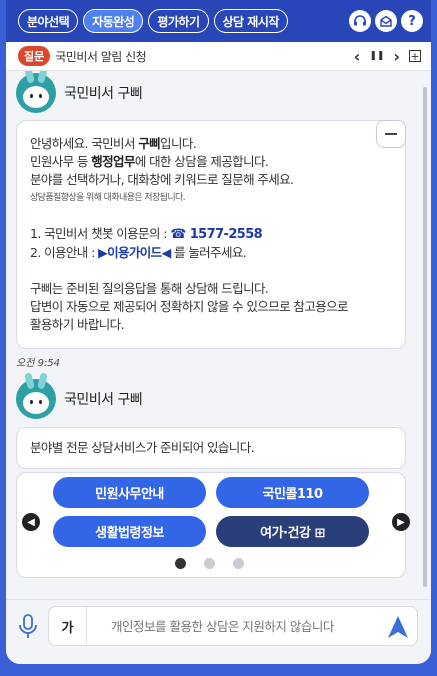 The width and height of the screenshot is (437, 676). What do you see at coordinates (146, 234) in the screenshot?
I see `contact-line: 1. 국민비서 챗봇 이용문의 : ☎ 1577-2558` at bounding box center [146, 234].